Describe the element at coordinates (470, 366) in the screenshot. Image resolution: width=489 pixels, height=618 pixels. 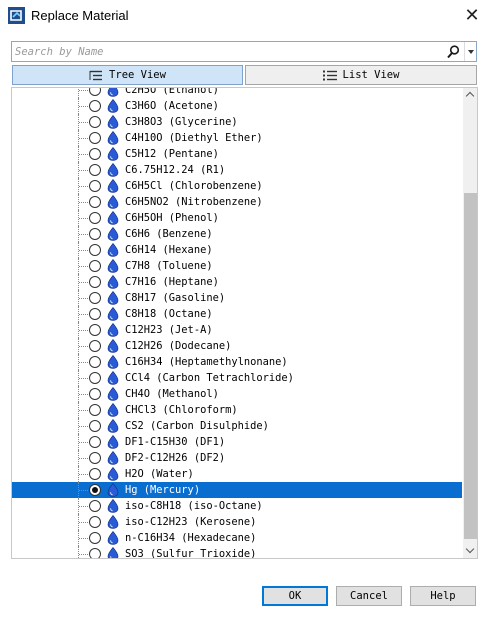
I see `scrollbar-thumb` at that location.